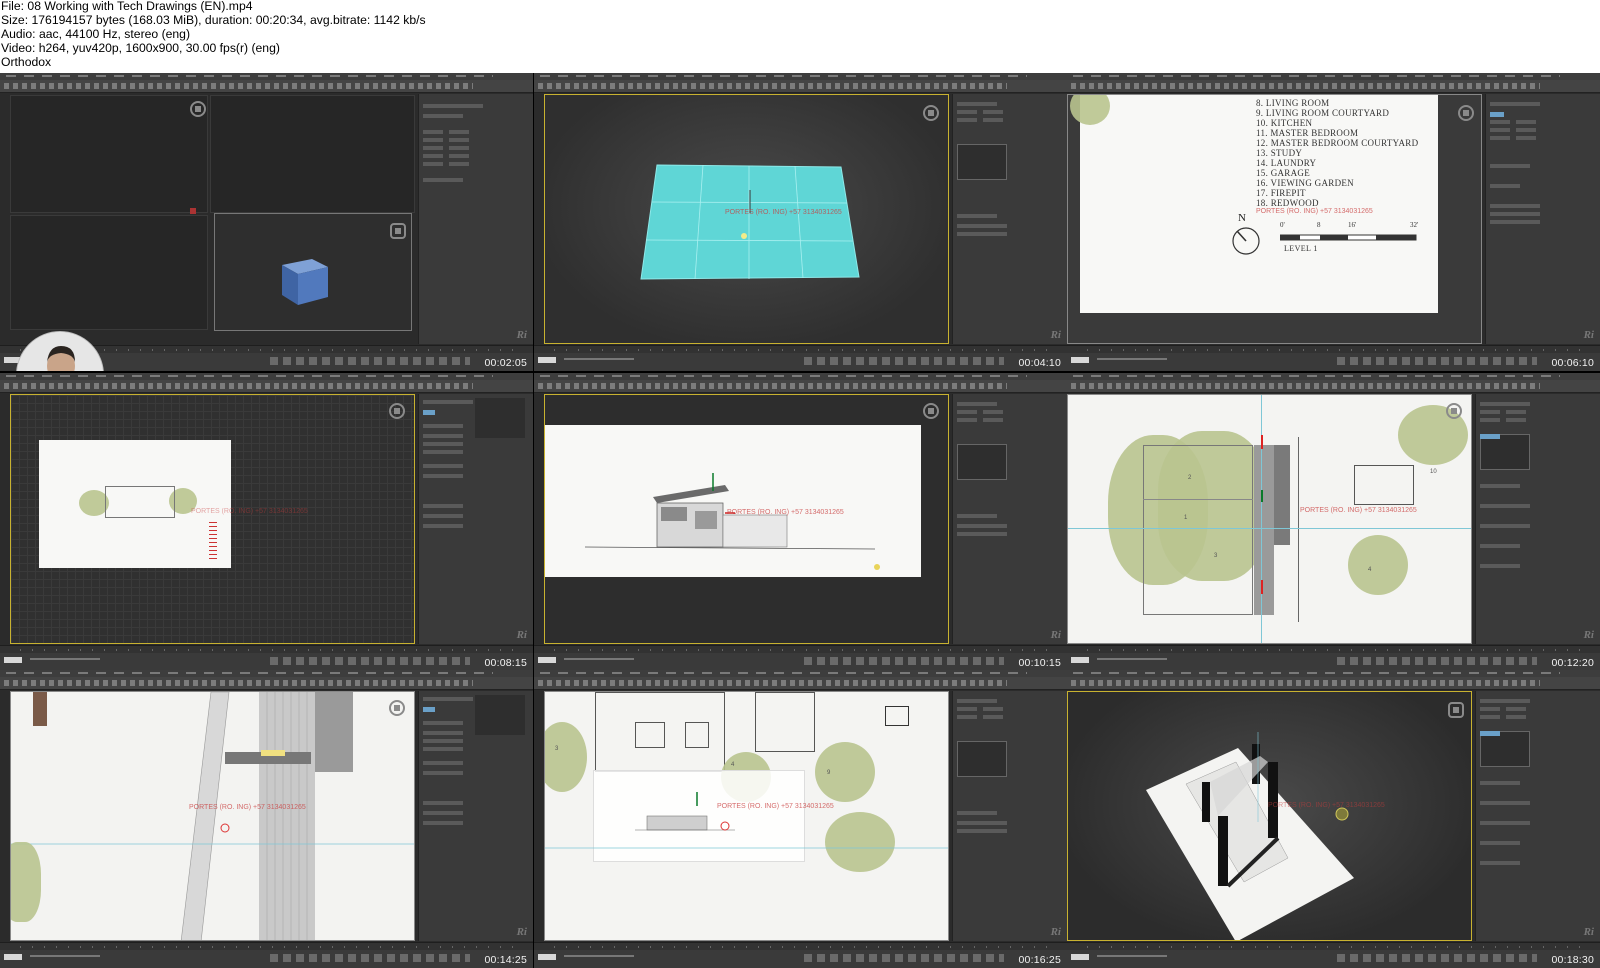 This screenshot has height=968, width=1600. I want to click on scale-tick: 16', so click(1352, 225).